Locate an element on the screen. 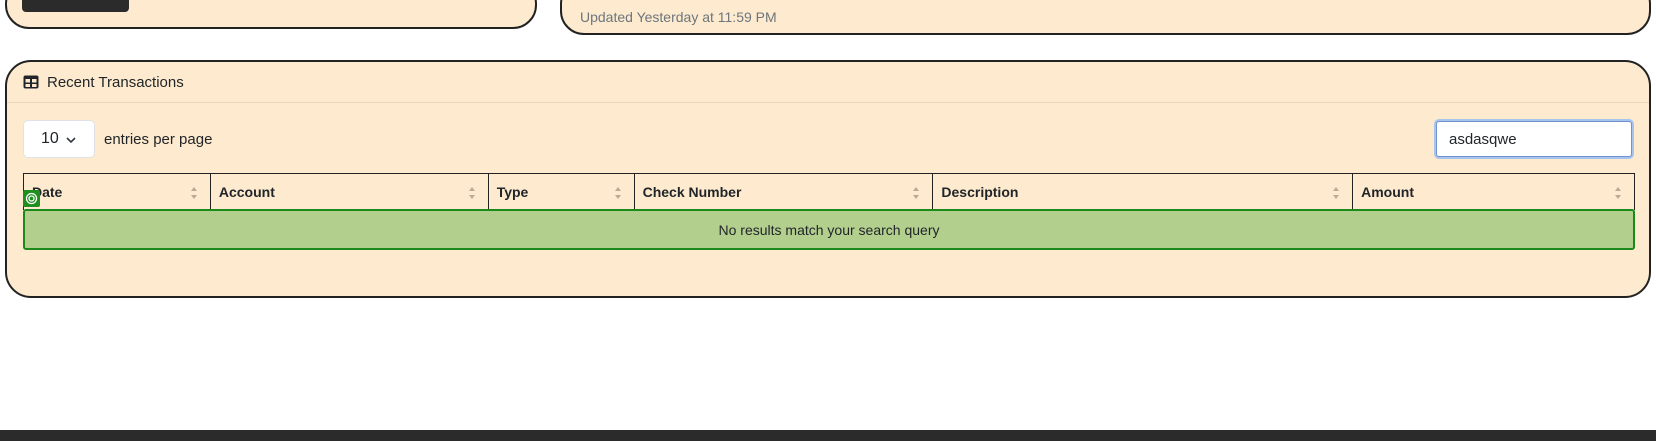  top-left-card is located at coordinates (271, 14).